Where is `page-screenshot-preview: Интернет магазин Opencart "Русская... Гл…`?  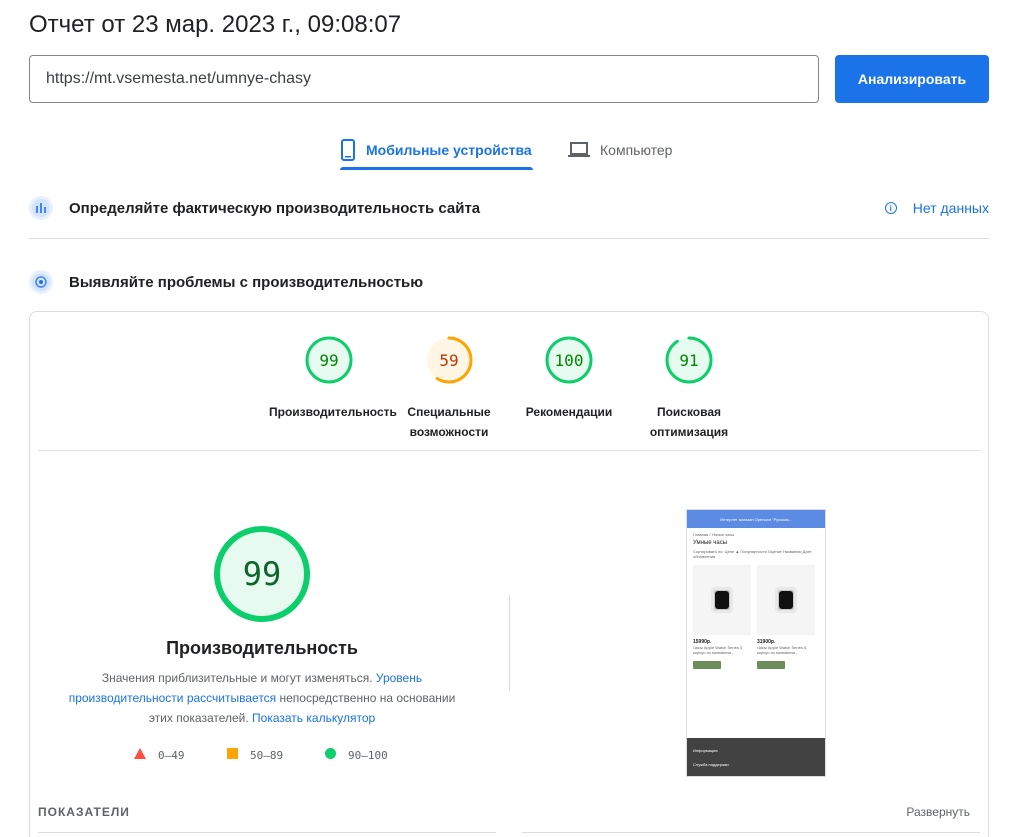 page-screenshot-preview: Интернет магазин Opencart "Русская... Гл… is located at coordinates (756, 643).